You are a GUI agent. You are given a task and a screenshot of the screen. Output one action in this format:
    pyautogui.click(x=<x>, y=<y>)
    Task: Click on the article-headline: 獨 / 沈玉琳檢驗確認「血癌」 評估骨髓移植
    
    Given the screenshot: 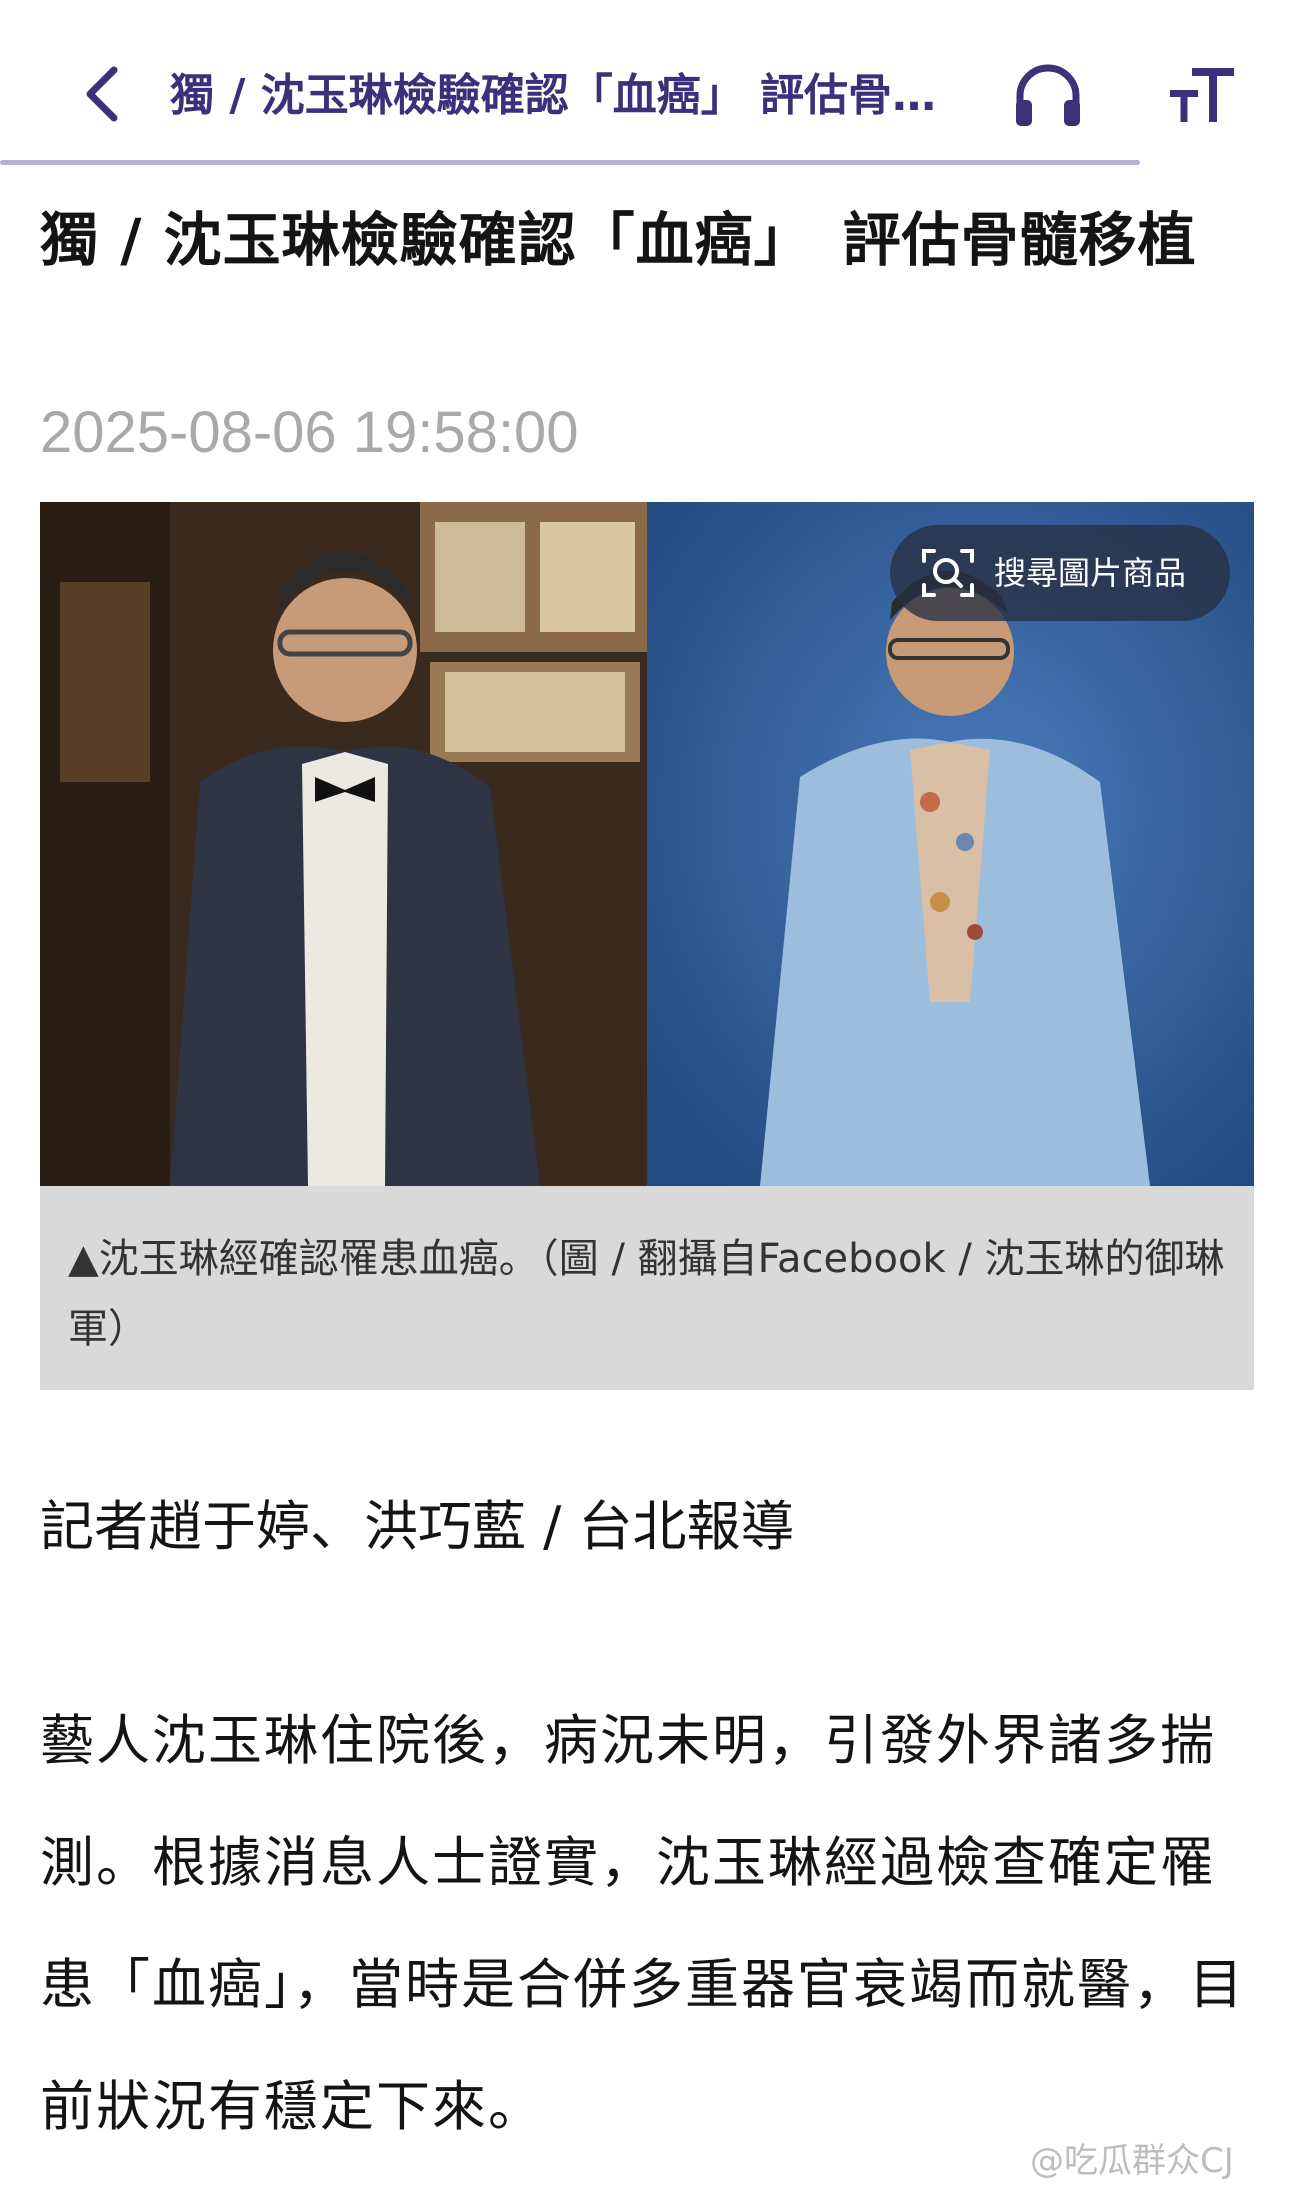 What is the action you would take?
    pyautogui.click(x=618, y=240)
    